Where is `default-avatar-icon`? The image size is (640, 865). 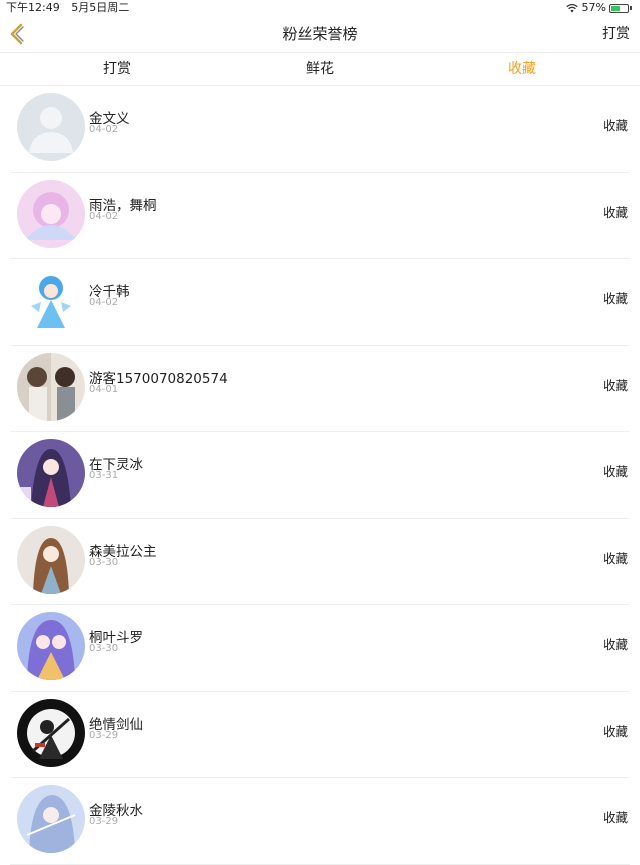
default-avatar-icon is located at coordinates (51, 127).